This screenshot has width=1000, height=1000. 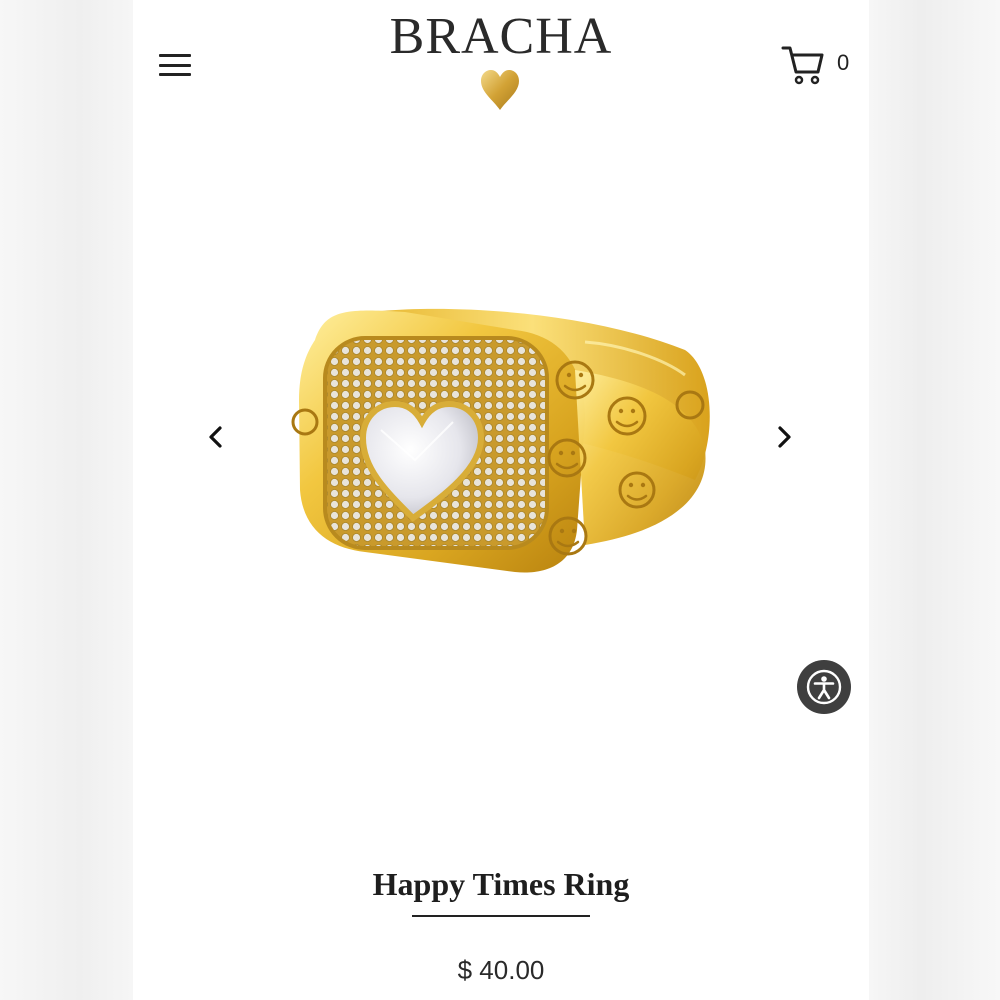 What do you see at coordinates (824, 687) in the screenshot?
I see `accessibility-person-icon` at bounding box center [824, 687].